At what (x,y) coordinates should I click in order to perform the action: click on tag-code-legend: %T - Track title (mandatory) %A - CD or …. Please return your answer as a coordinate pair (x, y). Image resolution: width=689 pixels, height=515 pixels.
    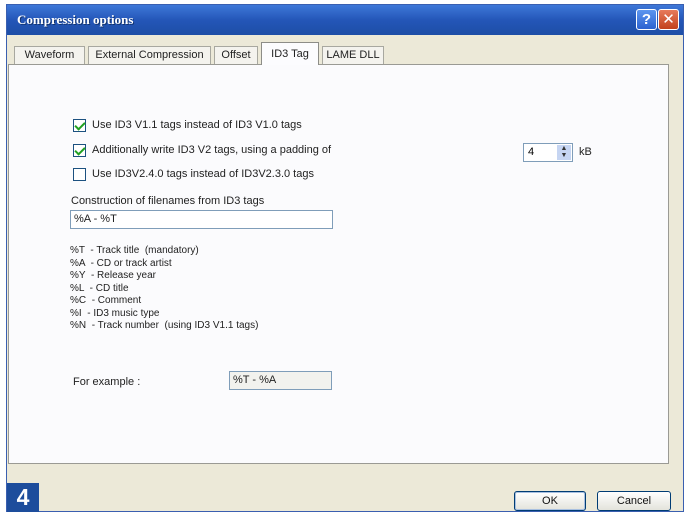
    Looking at the image, I should click on (164, 289).